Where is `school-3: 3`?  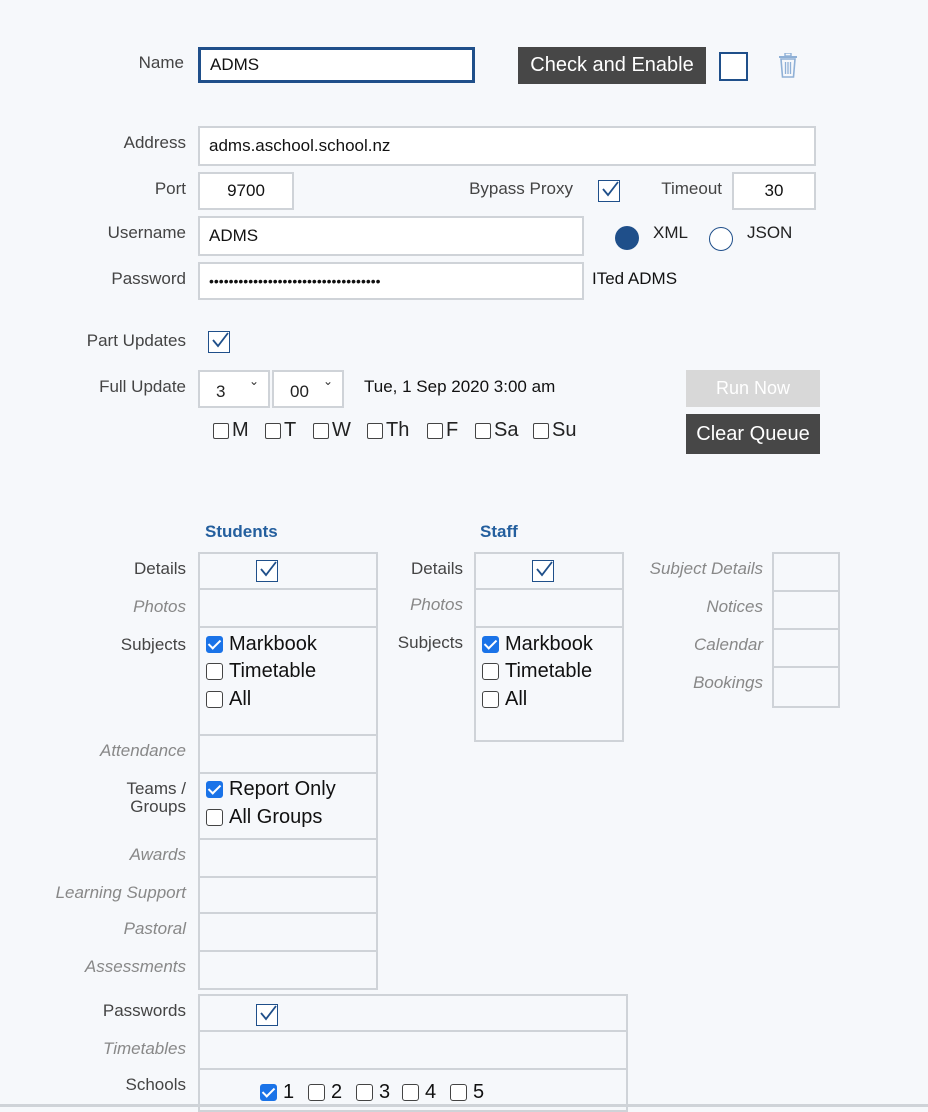
school-3: 3 is located at coordinates (373, 1092).